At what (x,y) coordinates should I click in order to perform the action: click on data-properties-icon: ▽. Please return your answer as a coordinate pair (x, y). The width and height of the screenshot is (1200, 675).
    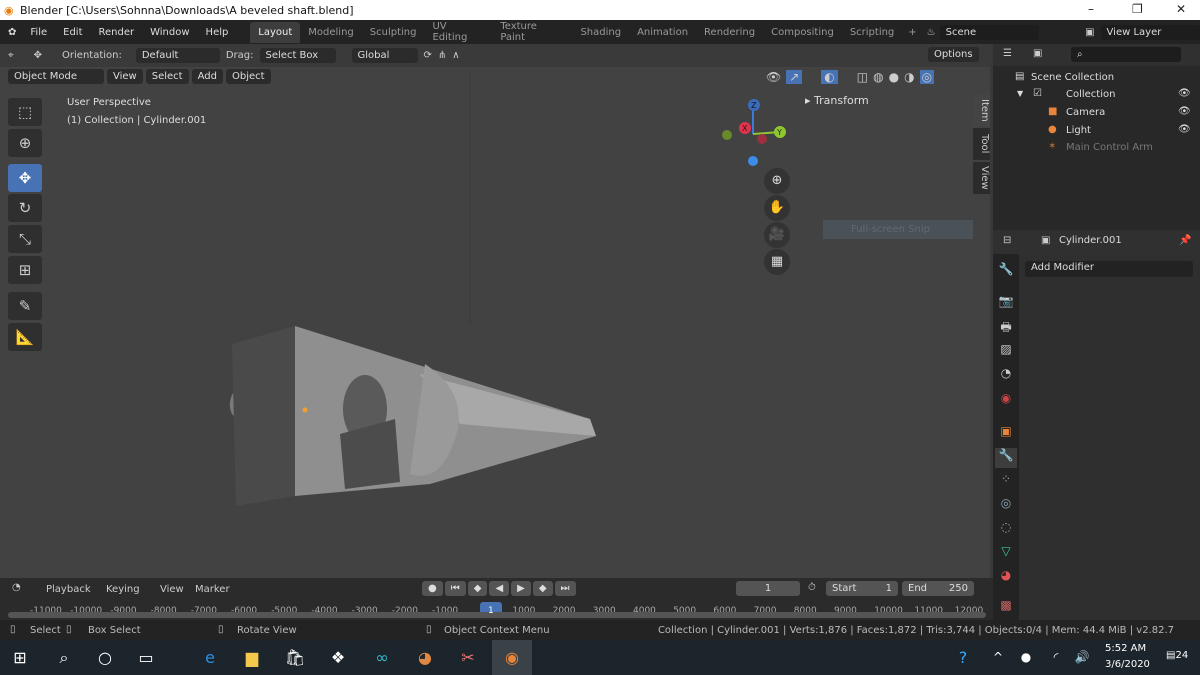
    Looking at the image, I should click on (1006, 554).